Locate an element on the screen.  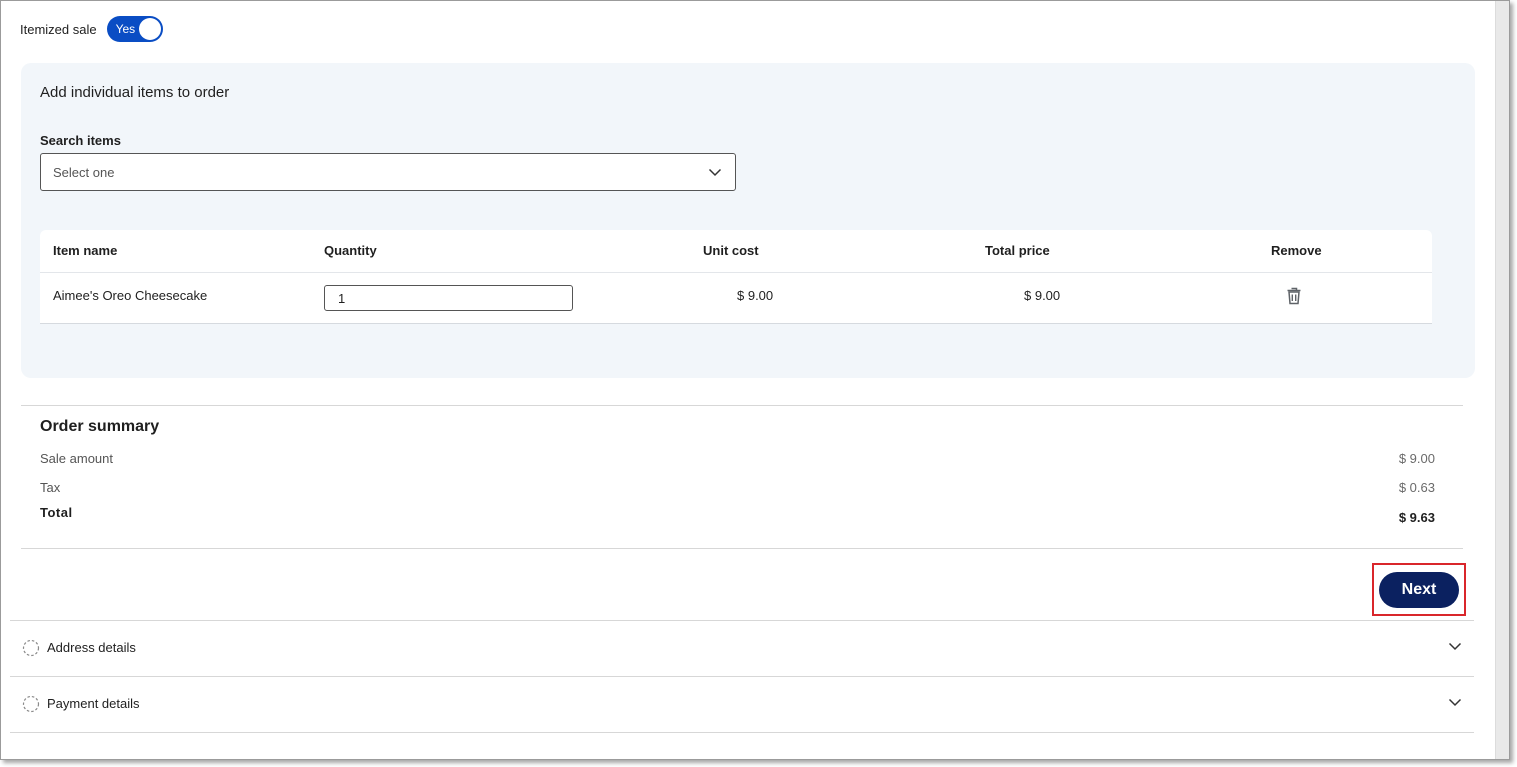
toggle-state-text: Yes is located at coordinates (125, 29).